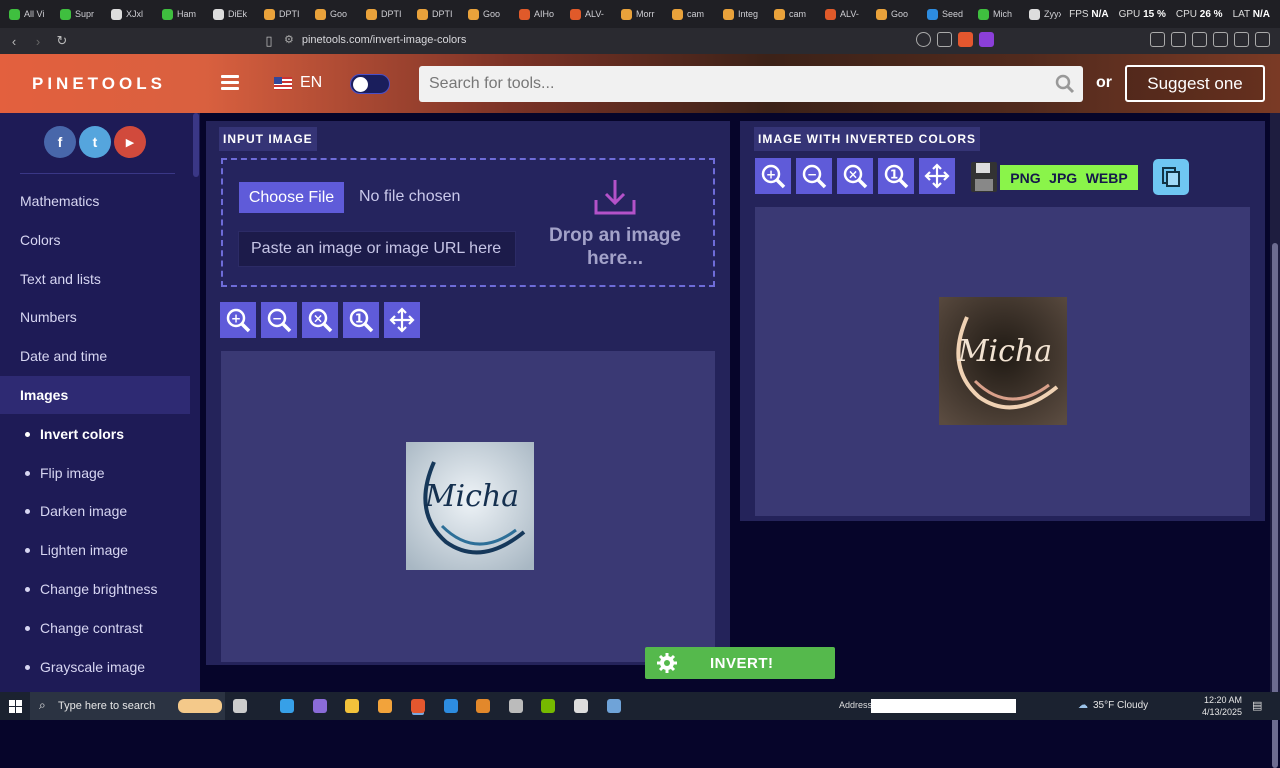  What do you see at coordinates (95, 317) in the screenshot?
I see `sidebar-category: Numbers` at bounding box center [95, 317].